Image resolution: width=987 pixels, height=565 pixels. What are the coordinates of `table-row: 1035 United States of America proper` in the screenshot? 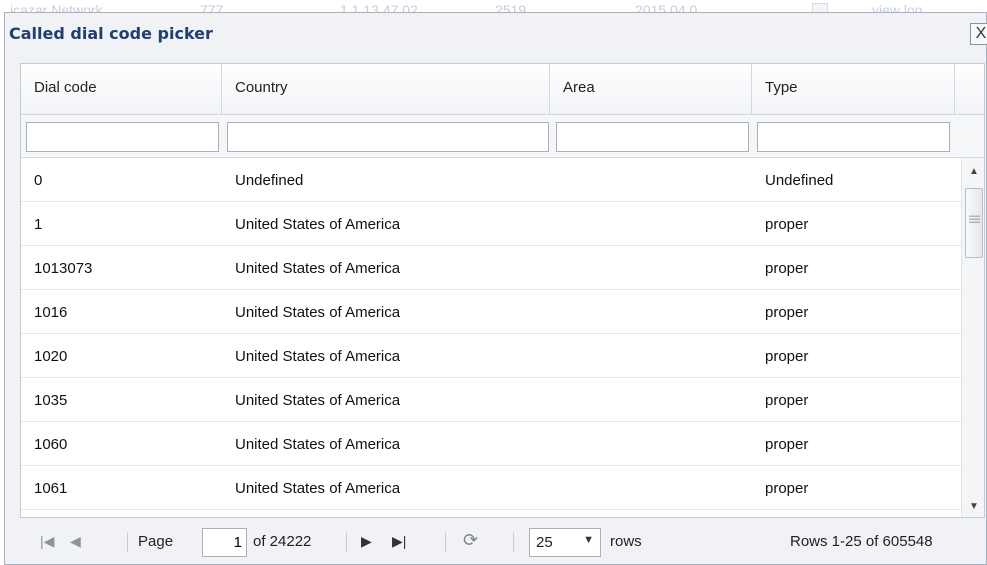 It's located at (491, 400).